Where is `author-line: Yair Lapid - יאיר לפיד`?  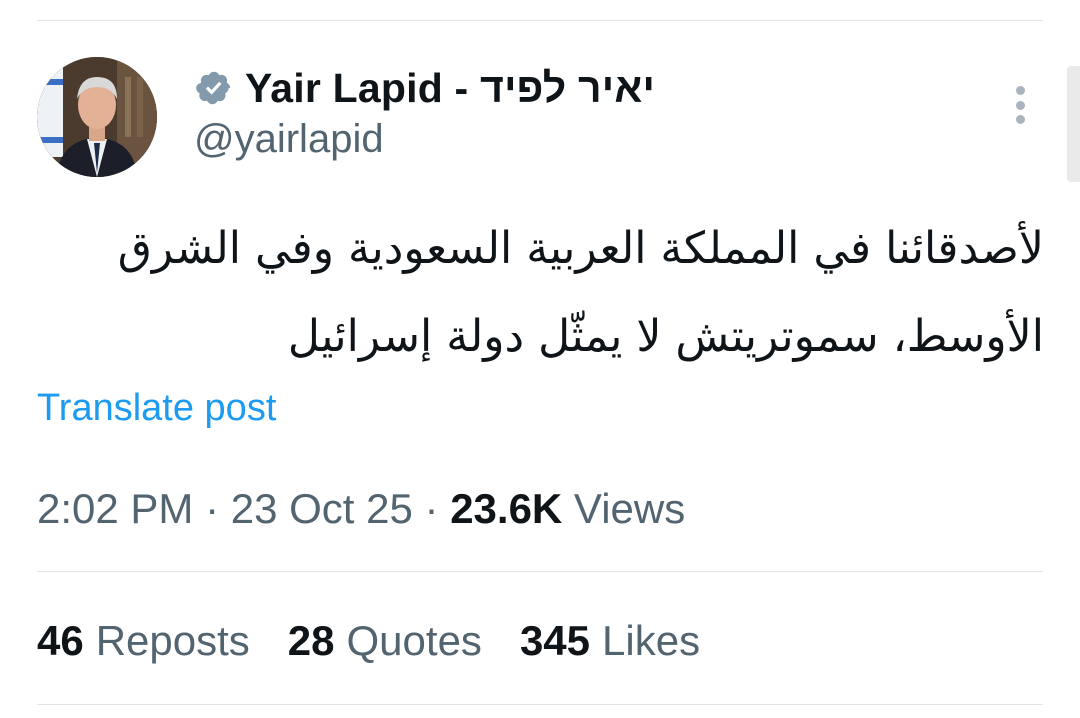 author-line: Yair Lapid - יאיר לפיד is located at coordinates (425, 88).